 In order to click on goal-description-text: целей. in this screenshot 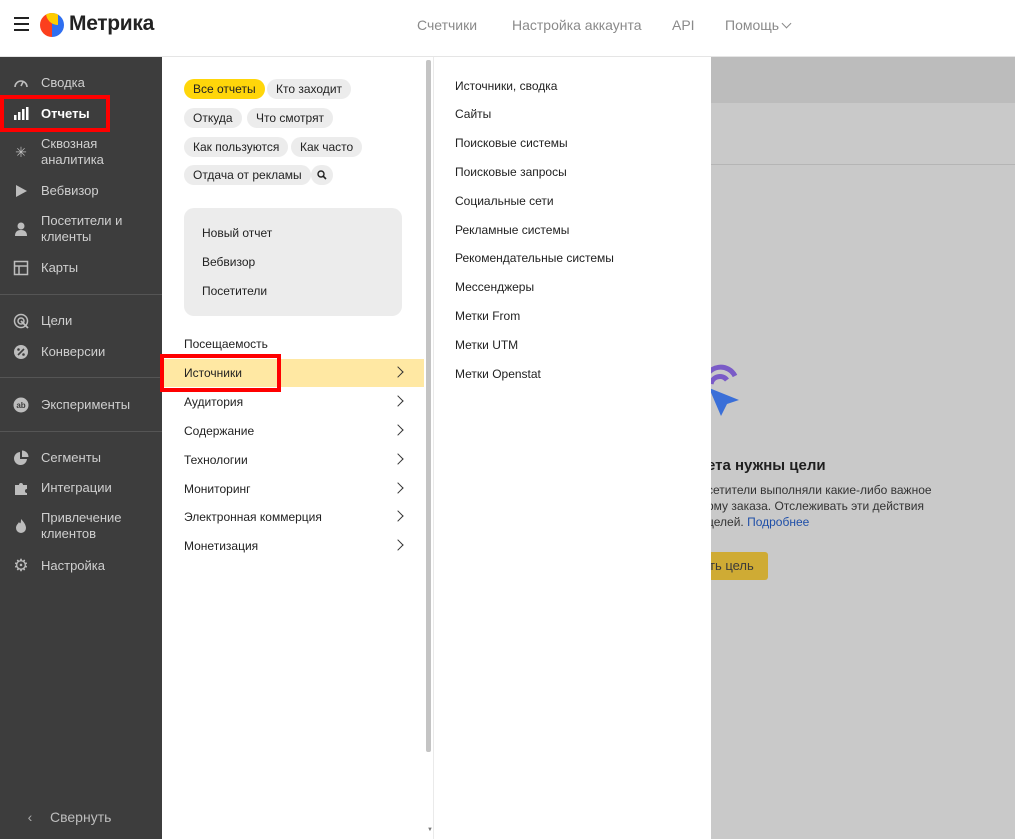, I will do `click(727, 522)`.